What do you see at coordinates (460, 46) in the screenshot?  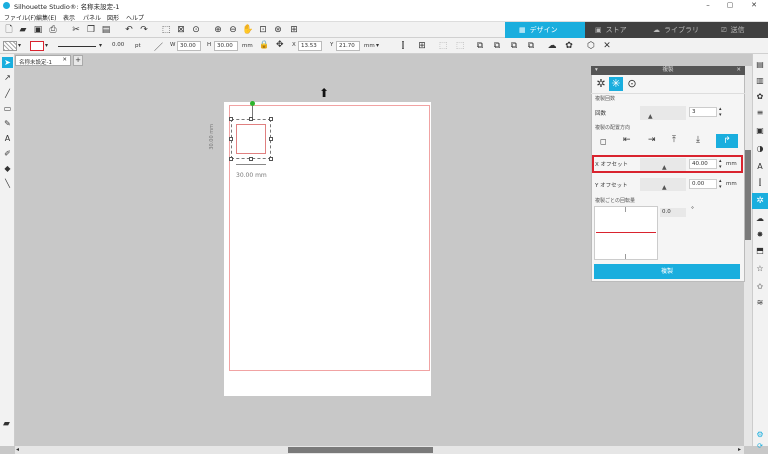 I see `ungroup-icon: ⬚` at bounding box center [460, 46].